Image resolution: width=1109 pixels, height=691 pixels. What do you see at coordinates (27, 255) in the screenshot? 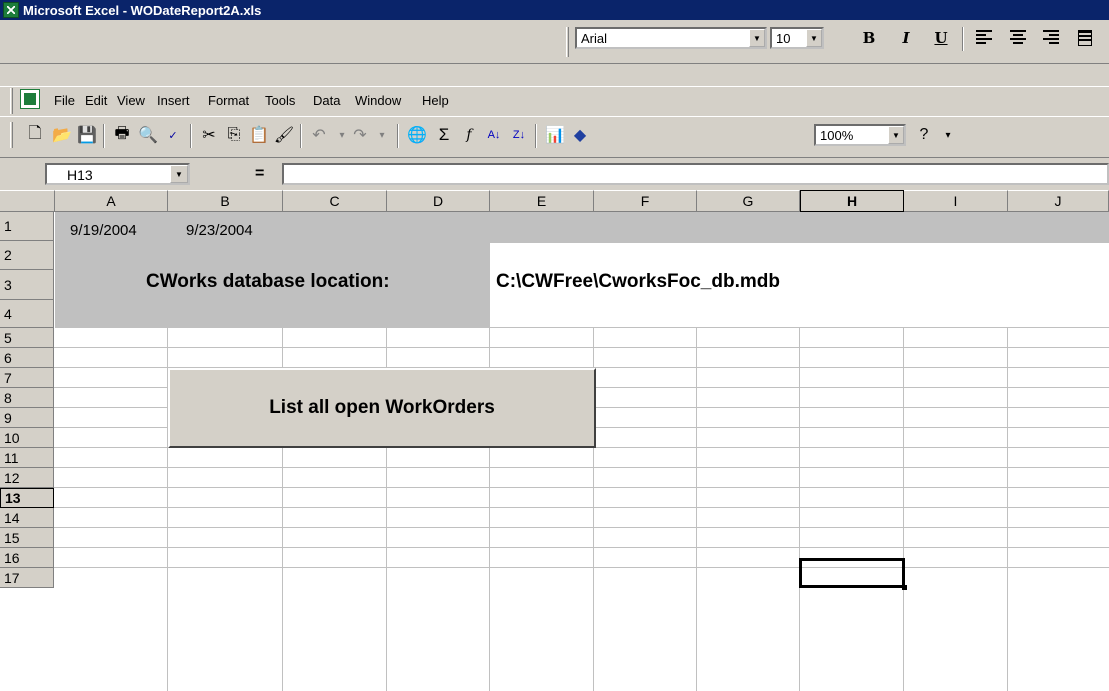
I see `row-header: 2` at bounding box center [27, 255].